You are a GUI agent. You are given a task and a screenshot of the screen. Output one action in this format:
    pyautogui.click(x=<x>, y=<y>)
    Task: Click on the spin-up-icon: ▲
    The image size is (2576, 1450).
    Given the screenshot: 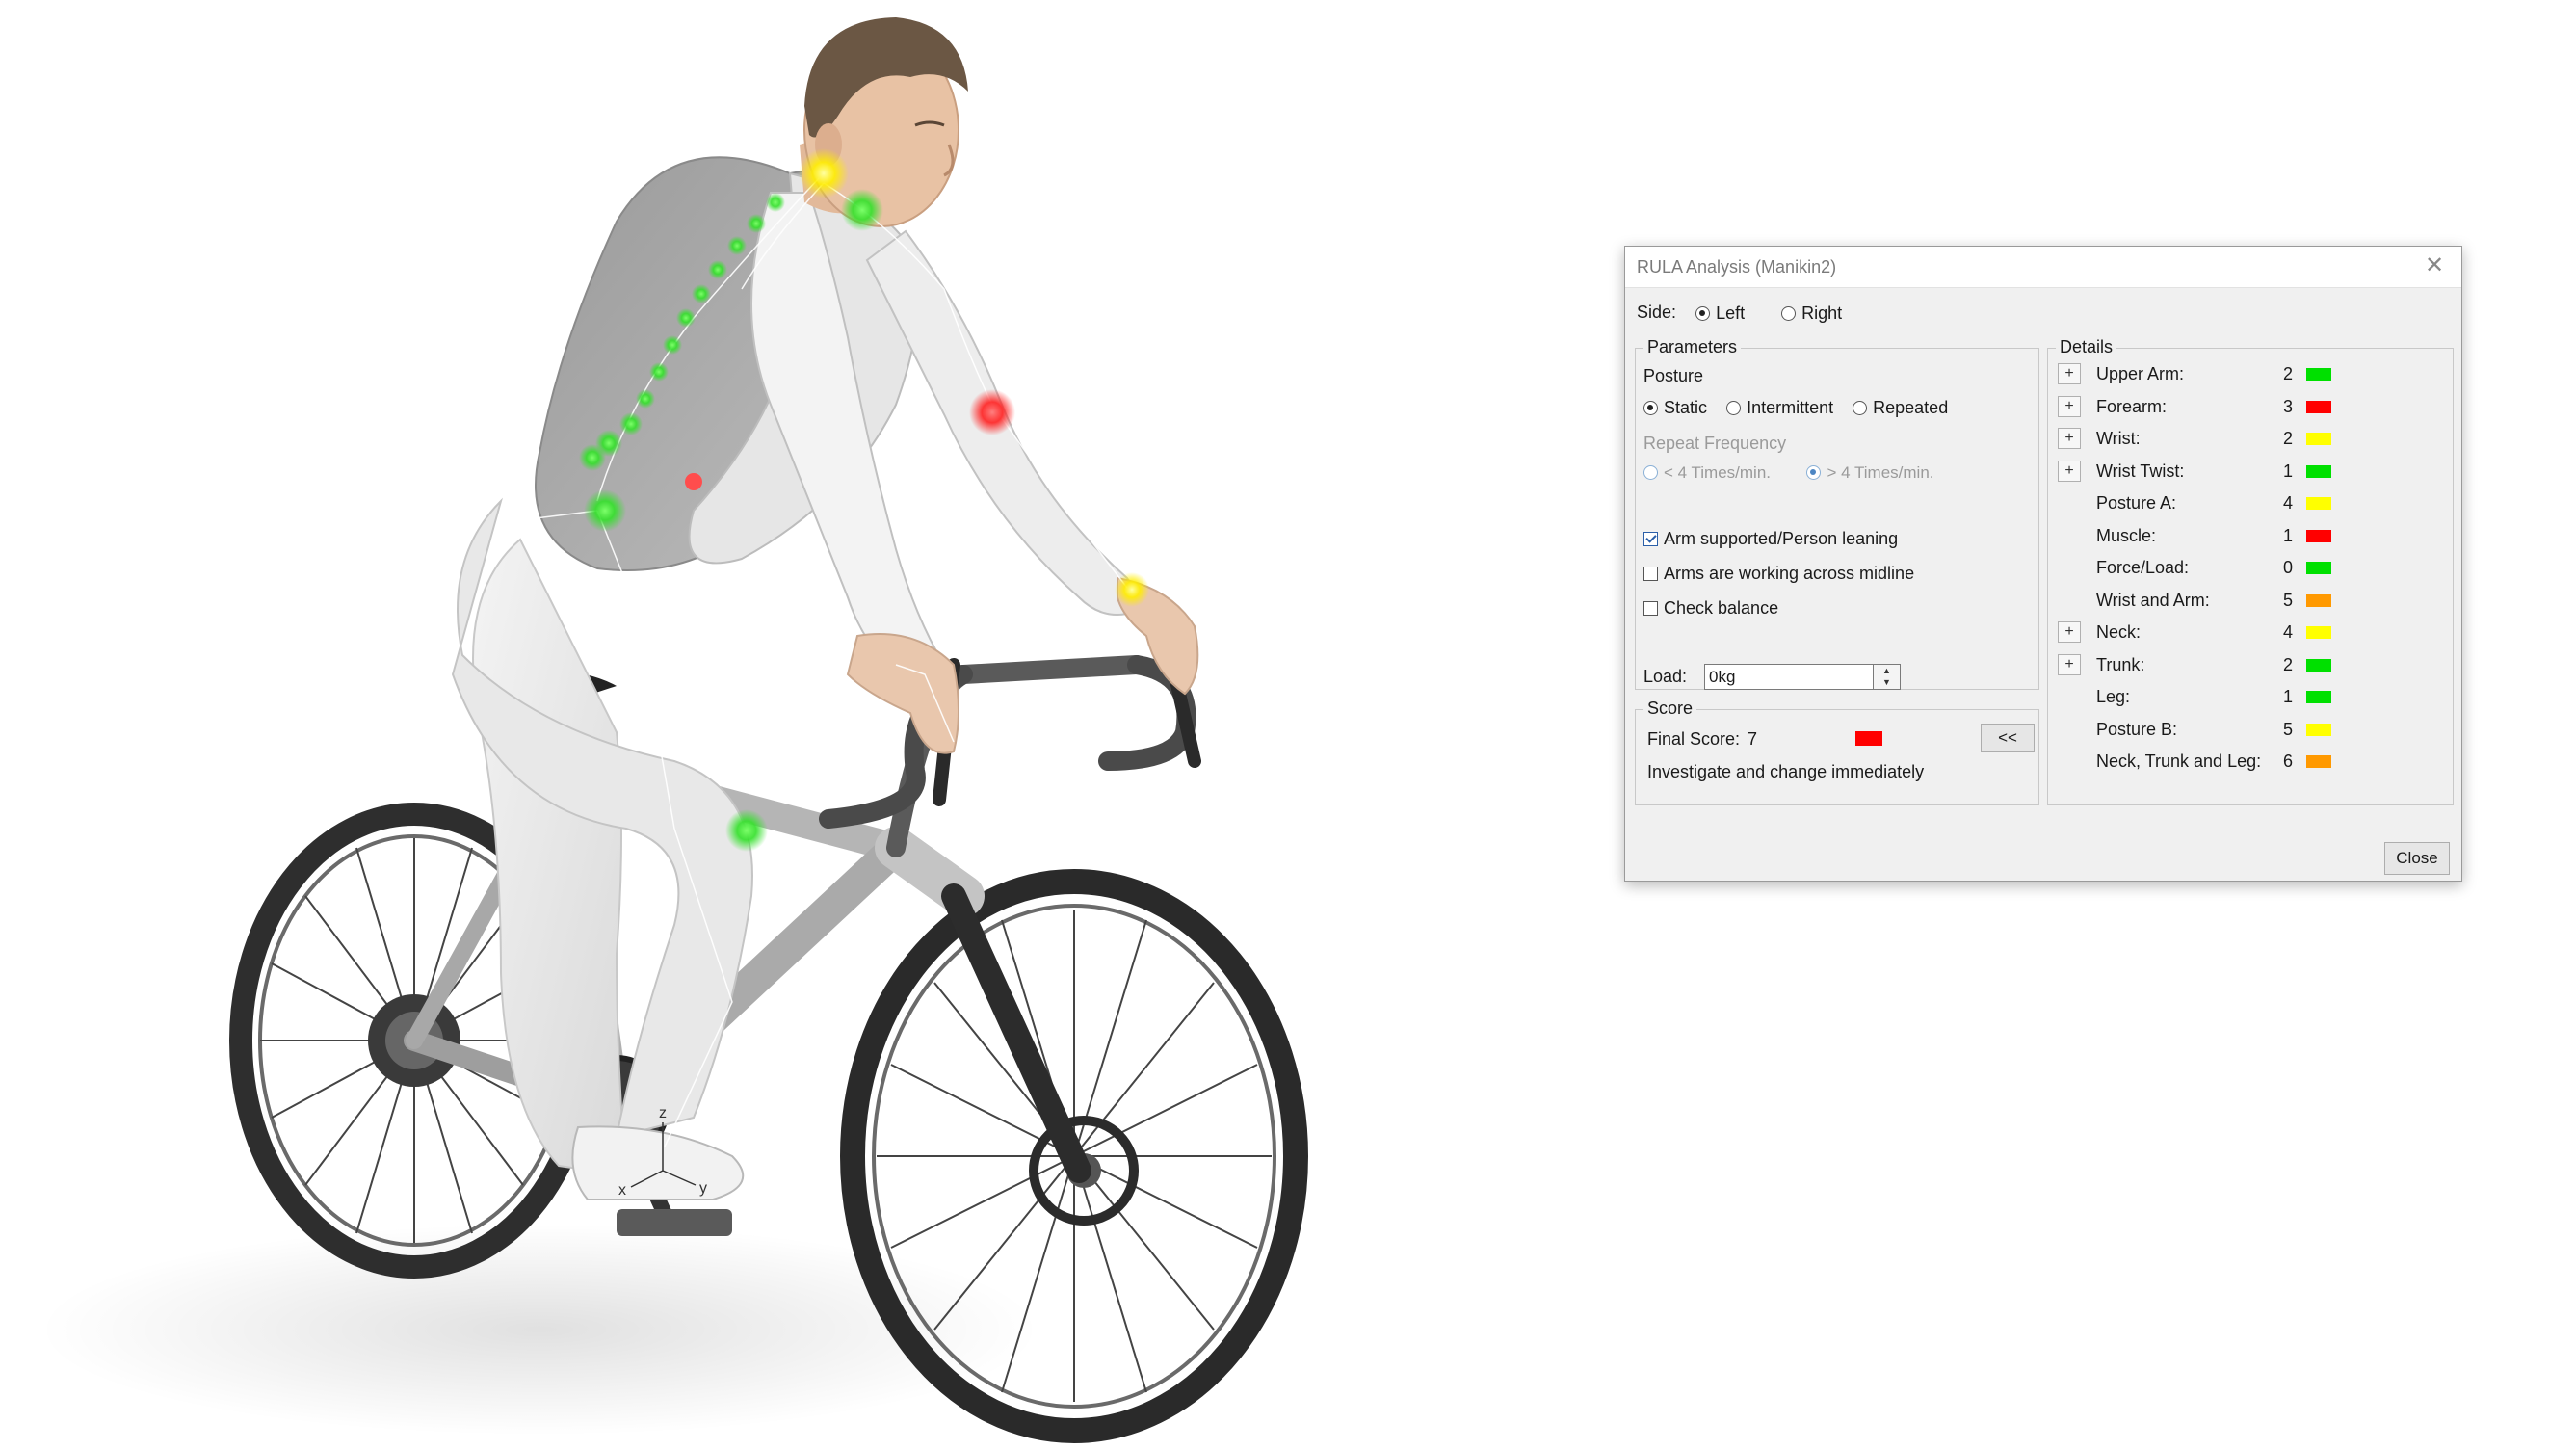 What is the action you would take?
    pyautogui.click(x=1887, y=670)
    